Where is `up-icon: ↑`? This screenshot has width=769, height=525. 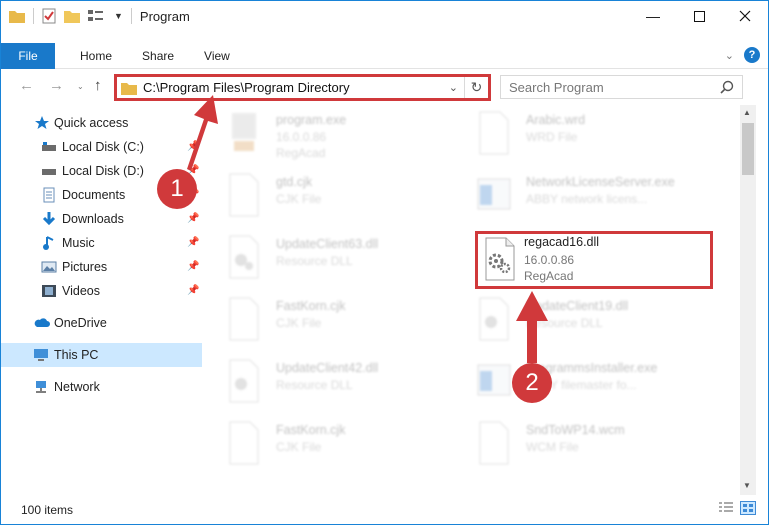
up-icon: ↑ is located at coordinates (98, 85).